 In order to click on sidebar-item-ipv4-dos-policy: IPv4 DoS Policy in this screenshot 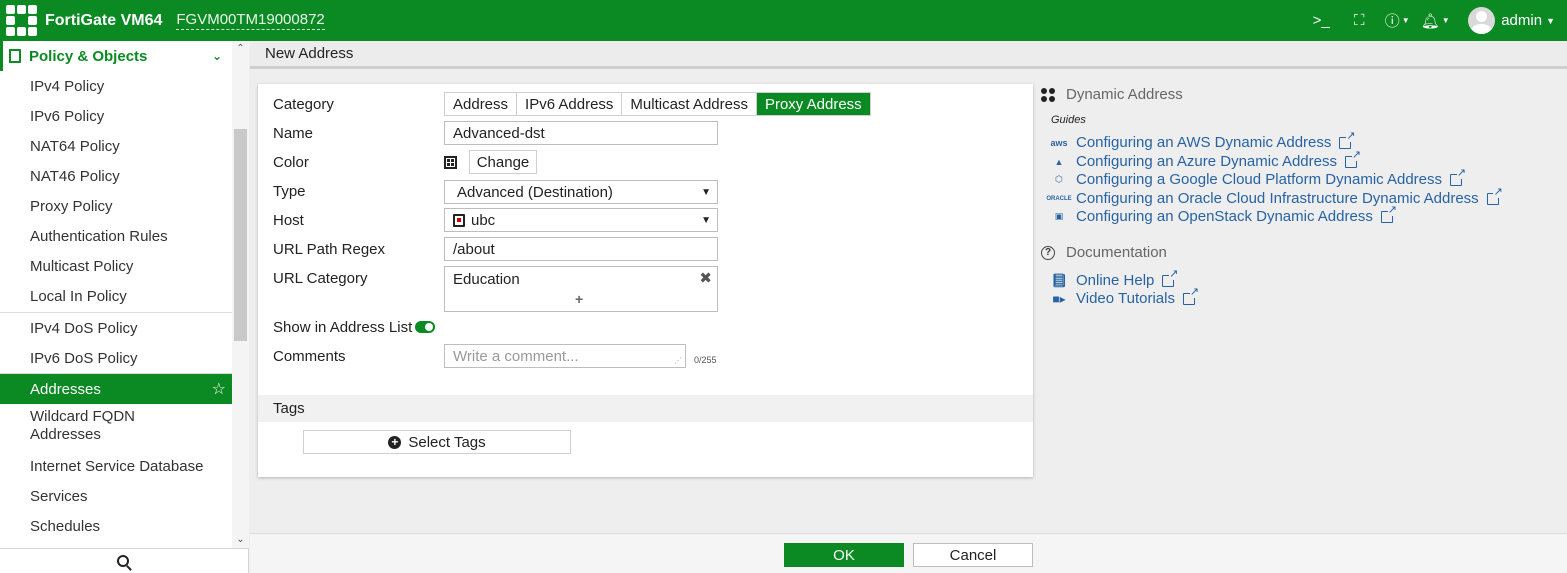, I will do `click(116, 328)`.